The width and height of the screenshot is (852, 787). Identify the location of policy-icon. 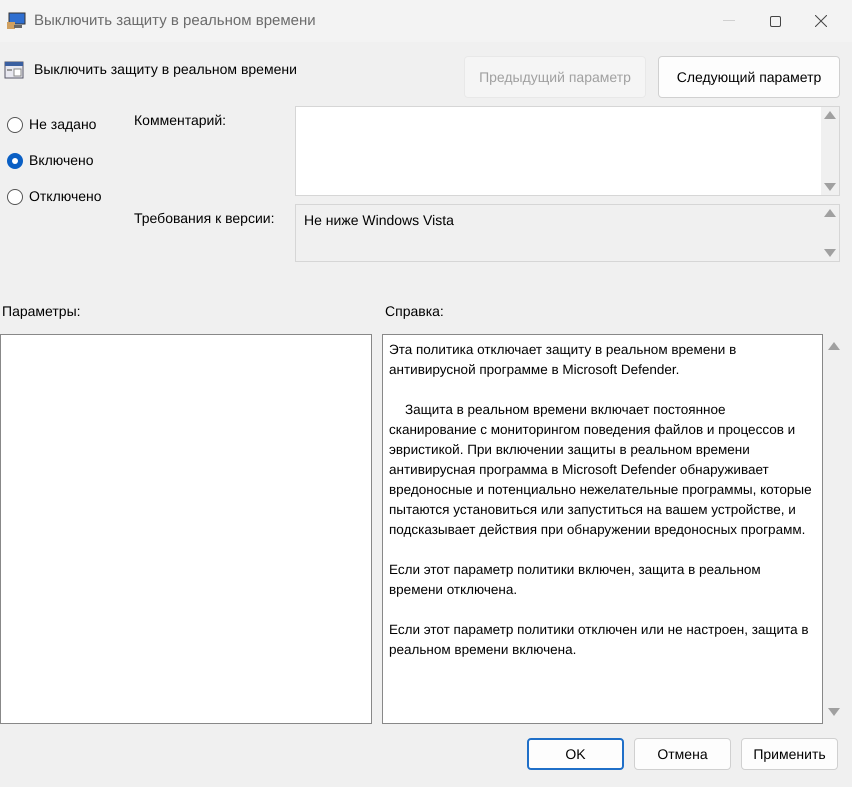
(14, 70).